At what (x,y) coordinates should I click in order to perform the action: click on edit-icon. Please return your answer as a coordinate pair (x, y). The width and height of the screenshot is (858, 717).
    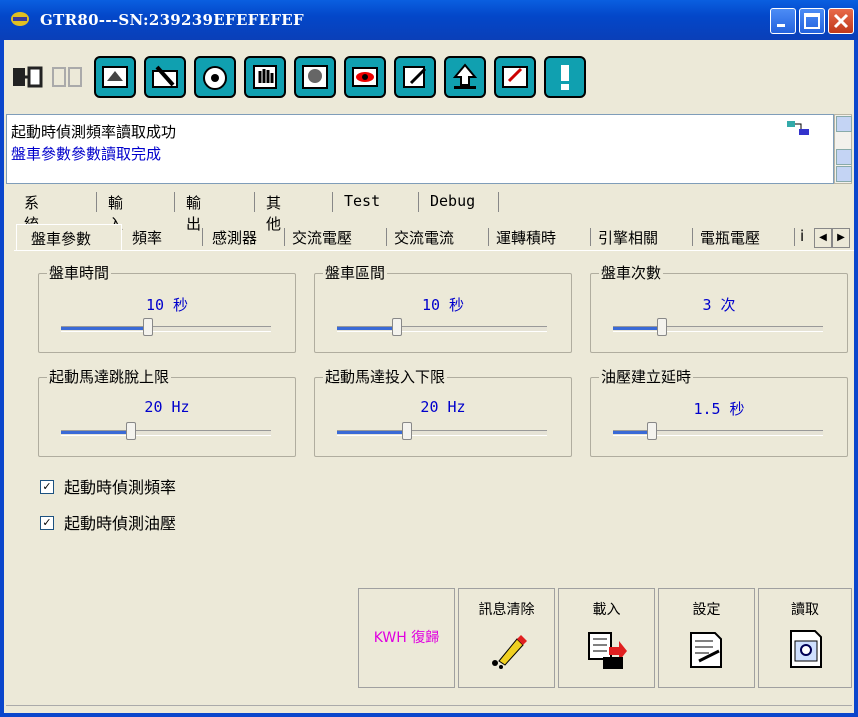
    Looking at the image, I should click on (415, 77).